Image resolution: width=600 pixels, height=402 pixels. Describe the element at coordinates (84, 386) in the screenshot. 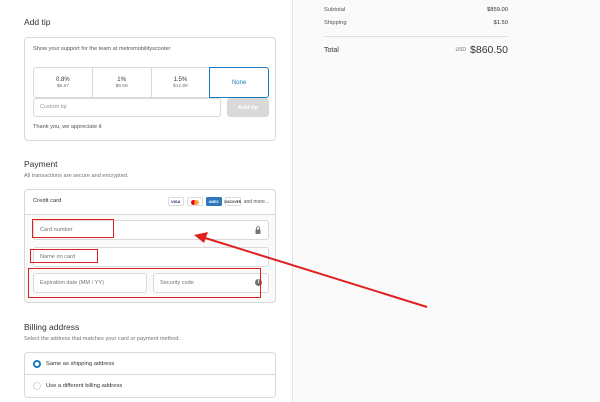

I see `billing-option-label: Use a different billing address` at that location.